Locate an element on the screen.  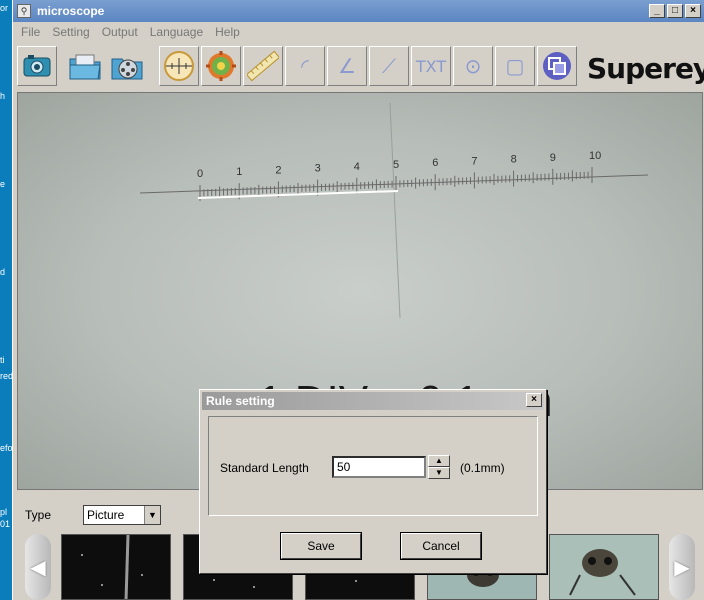
supereyes-logo: Supereyes is located at coordinates (645, 68).